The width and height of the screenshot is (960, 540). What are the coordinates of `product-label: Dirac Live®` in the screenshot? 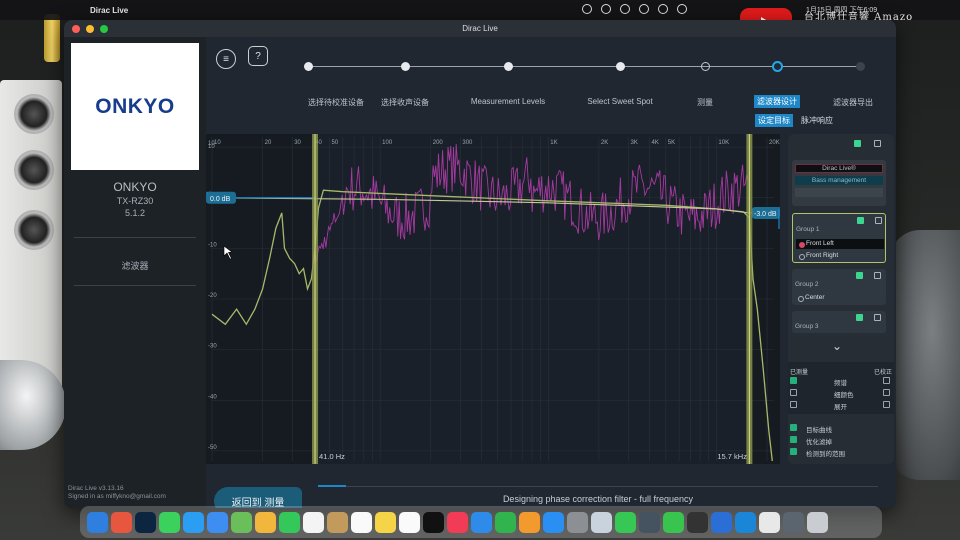 It's located at (839, 168).